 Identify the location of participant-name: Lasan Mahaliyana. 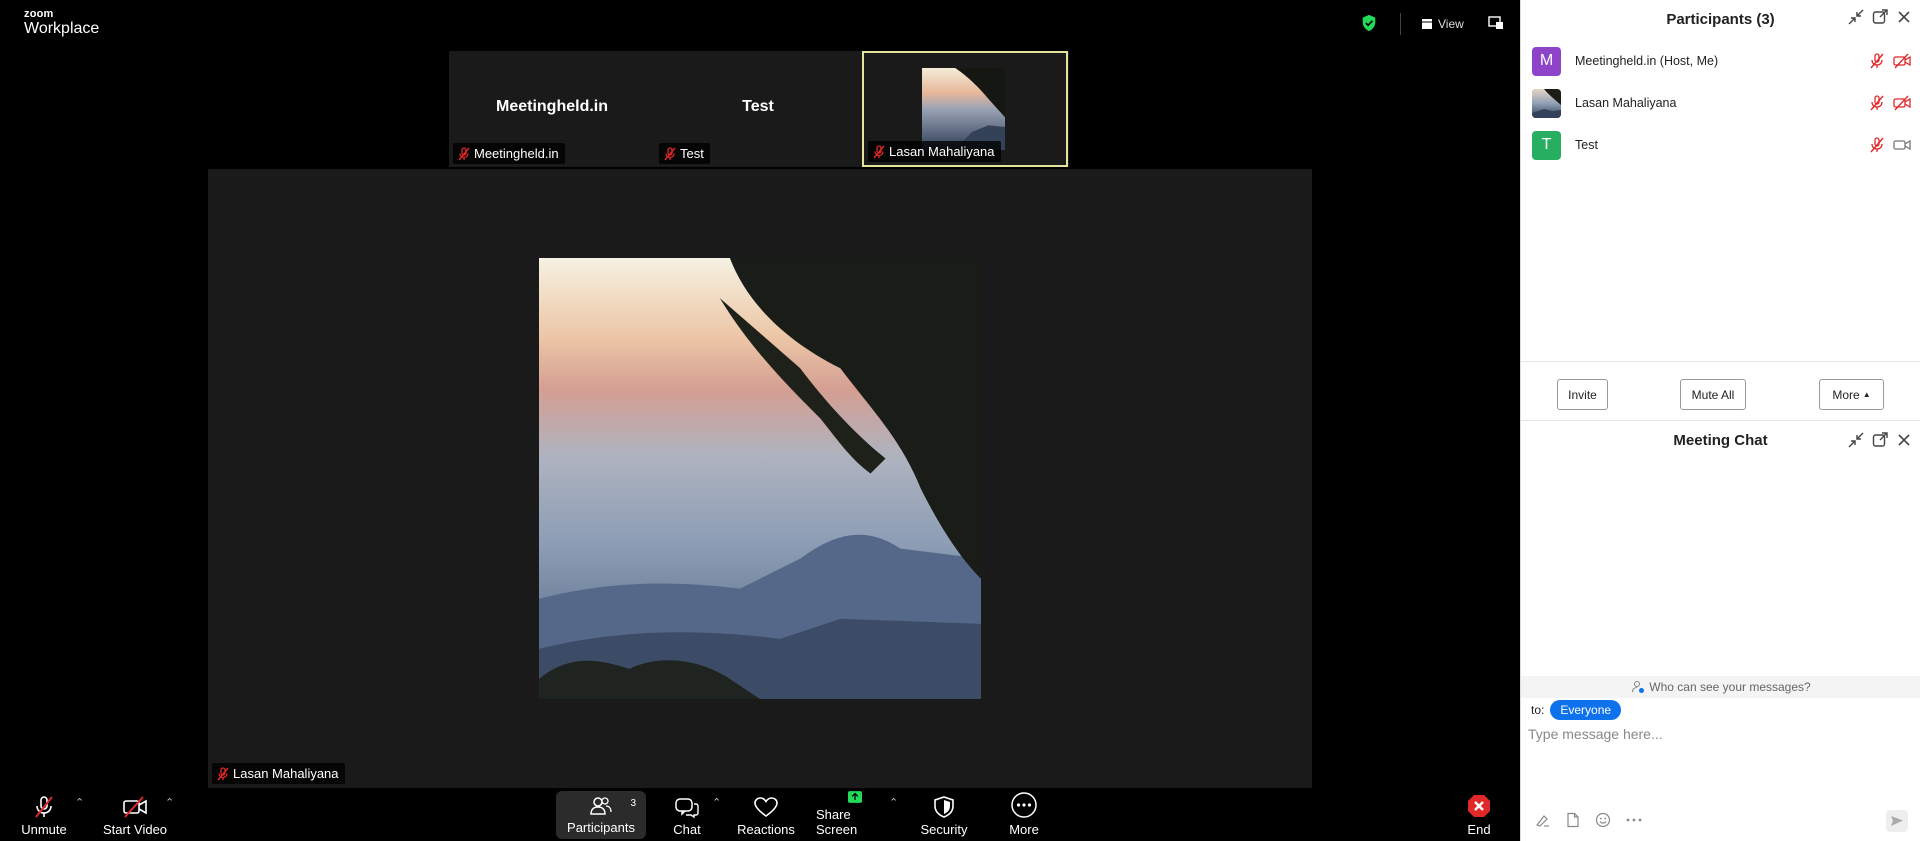
(1626, 103).